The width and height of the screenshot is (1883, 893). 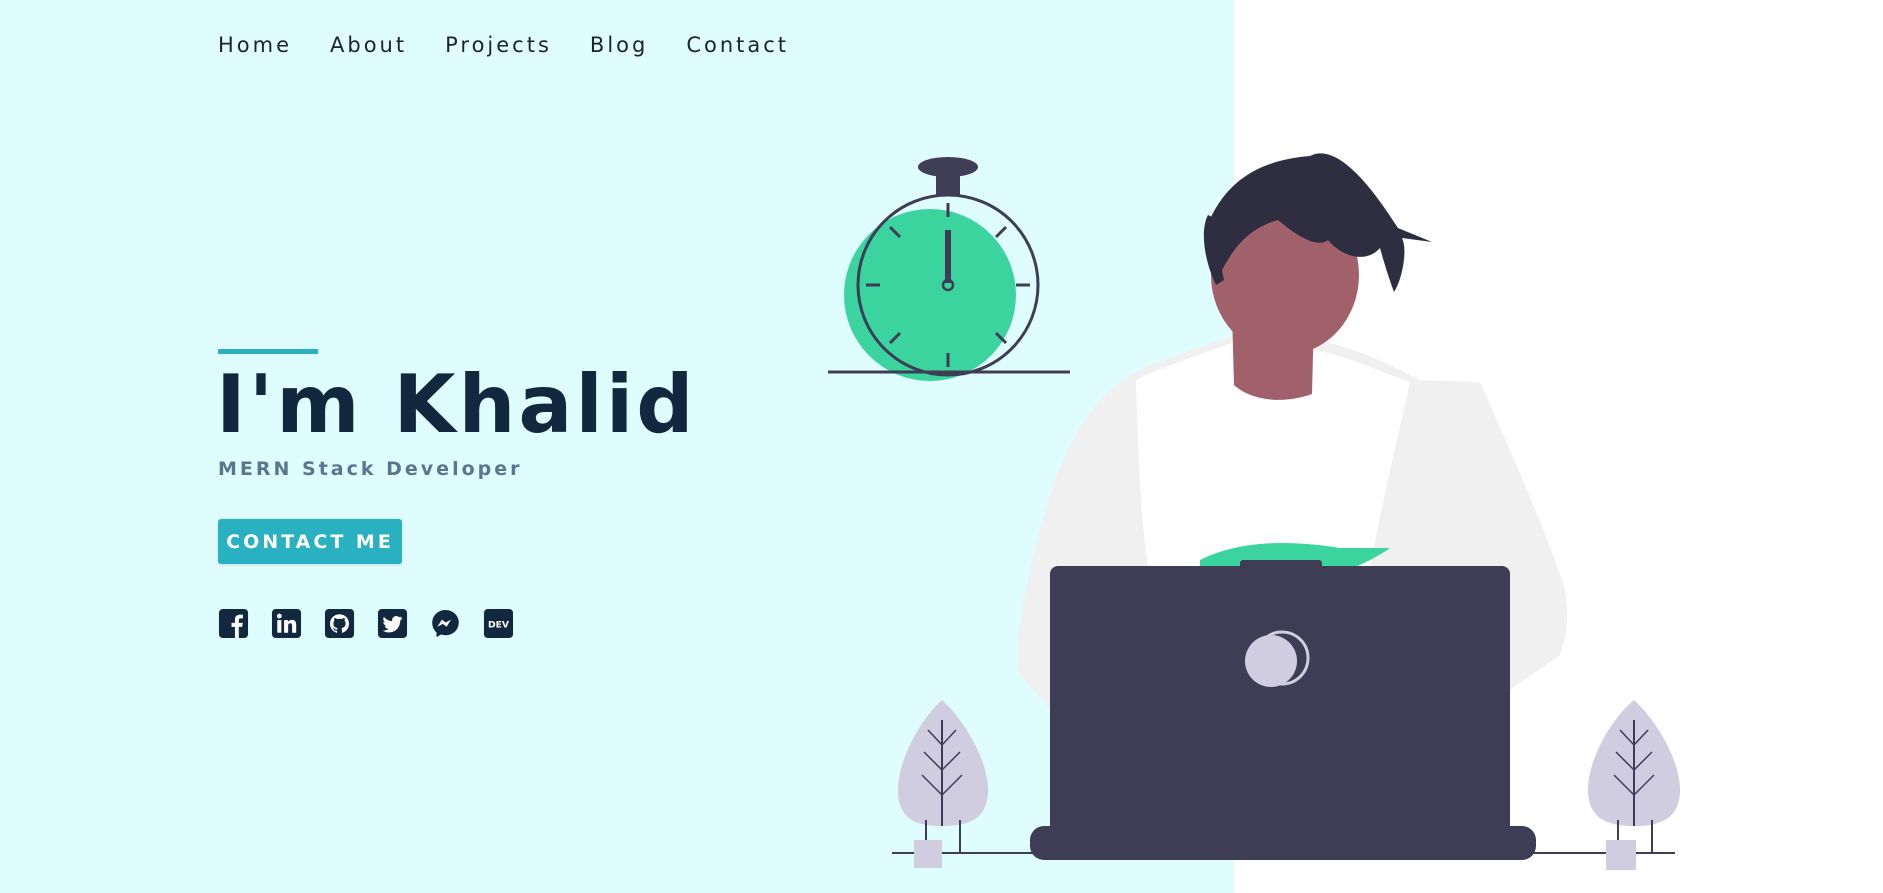 I want to click on nav-blog-link: Blog, so click(x=619, y=45).